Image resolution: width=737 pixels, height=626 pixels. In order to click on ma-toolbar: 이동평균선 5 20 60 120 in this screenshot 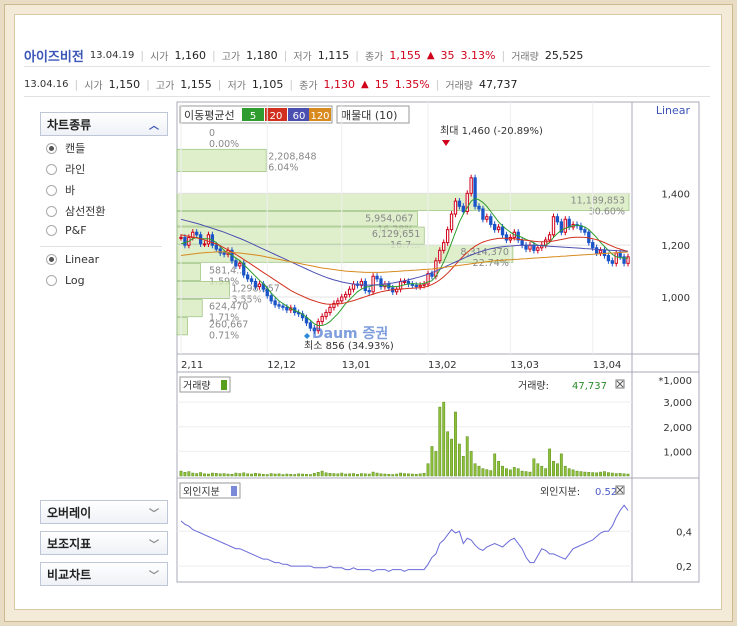, I will do `click(256, 114)`.